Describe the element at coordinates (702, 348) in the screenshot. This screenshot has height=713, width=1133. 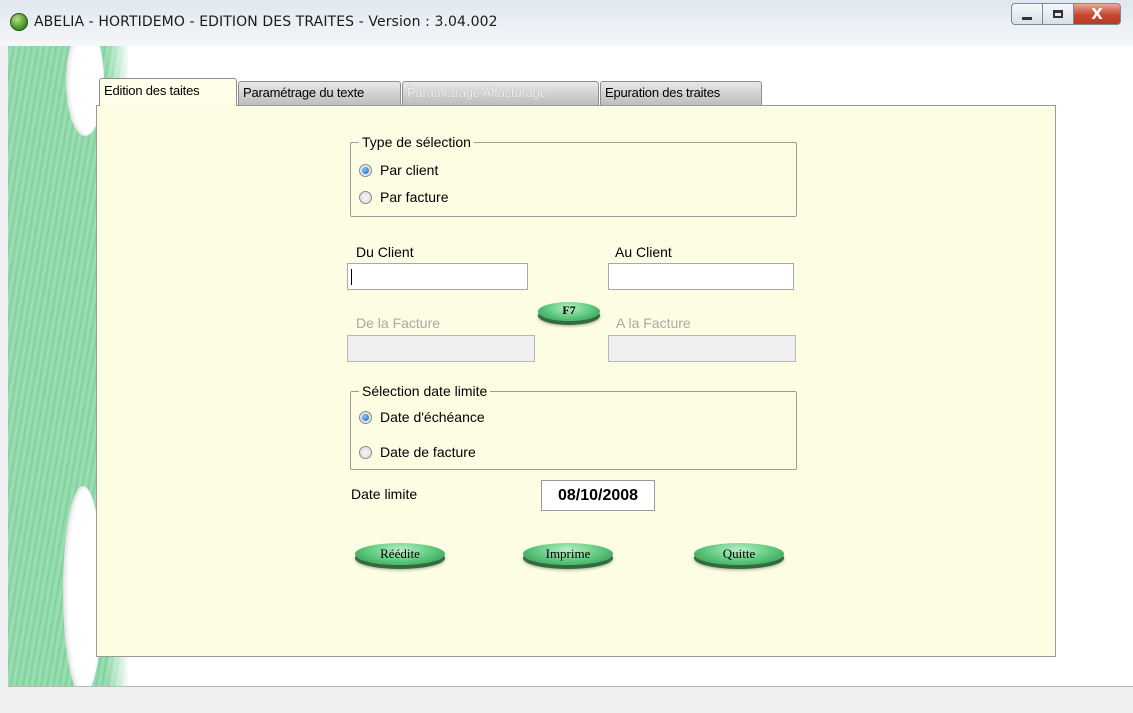
I see `to-invoice-input` at that location.